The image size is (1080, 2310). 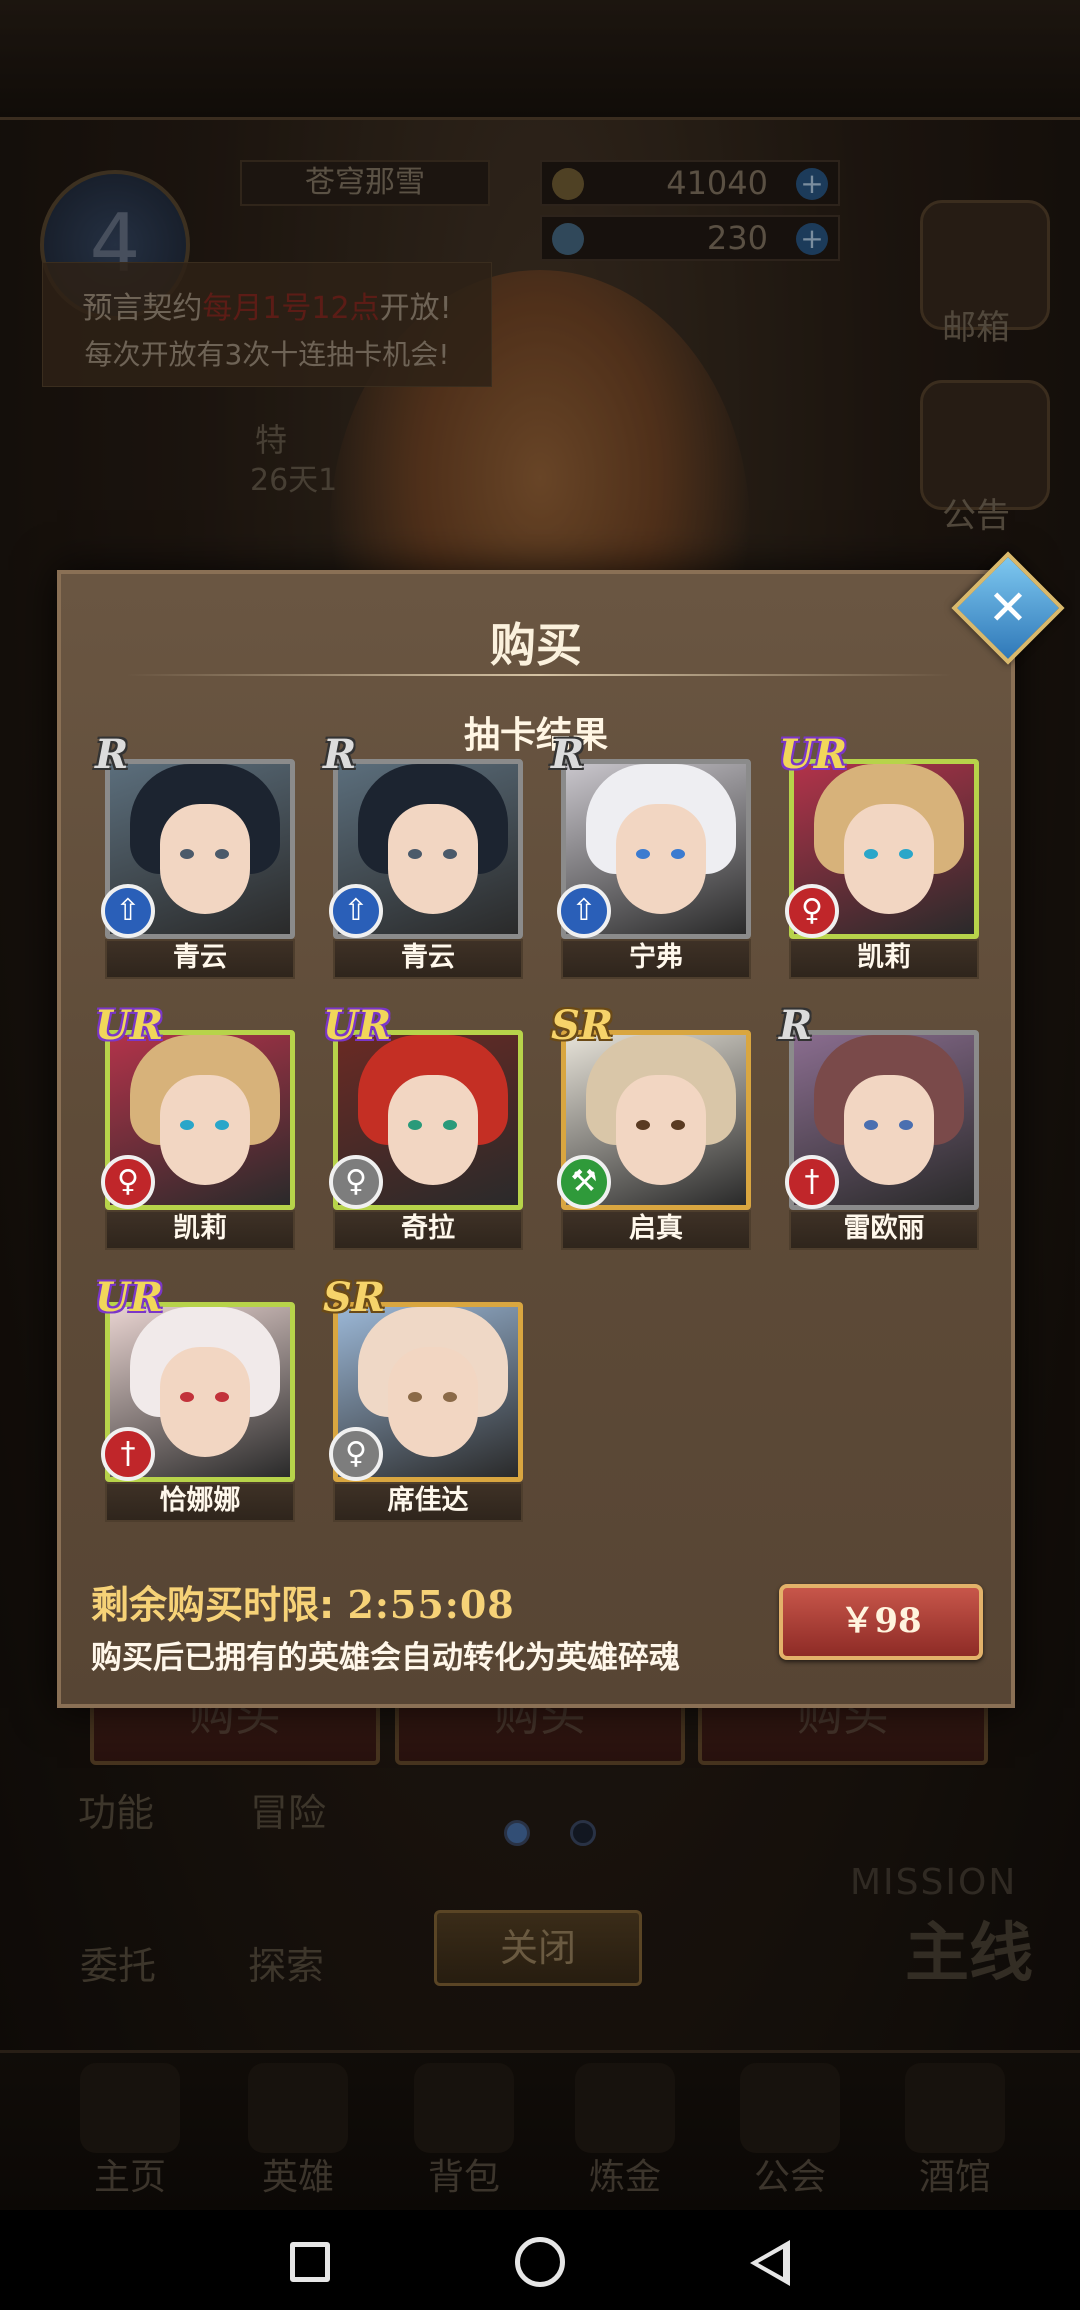 I want to click on hero-card: SR ♀ 席佳达, so click(x=426, y=1398).